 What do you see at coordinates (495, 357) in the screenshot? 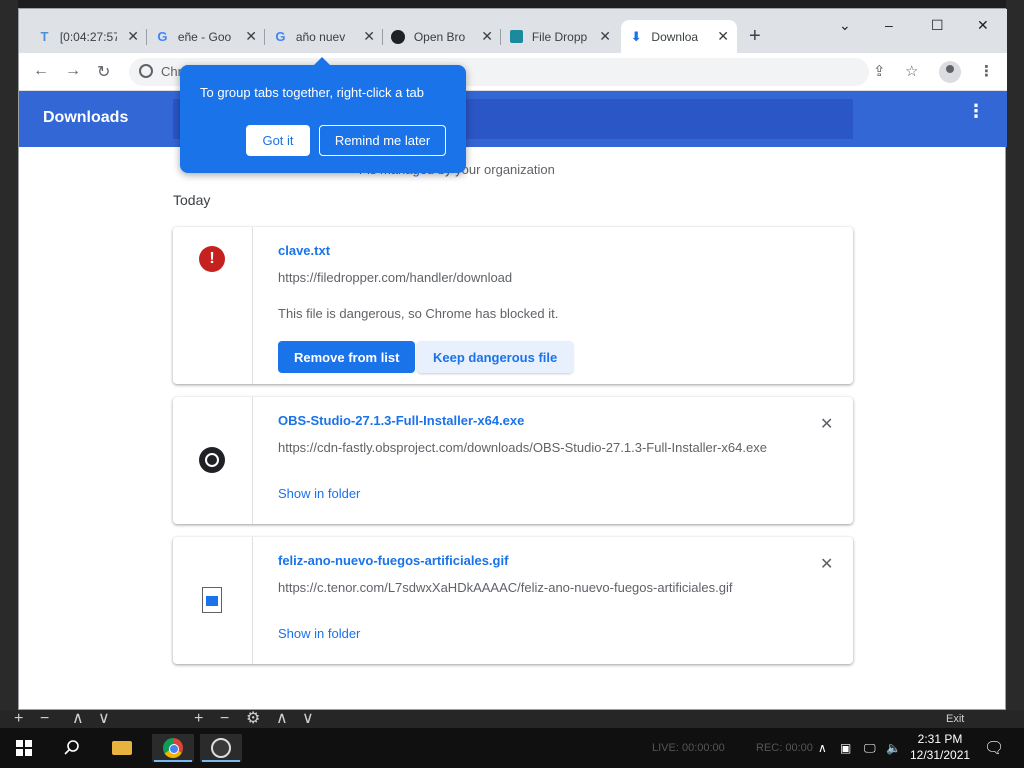
I see `keep-dangerous-file-button: Keep dangerous file` at bounding box center [495, 357].